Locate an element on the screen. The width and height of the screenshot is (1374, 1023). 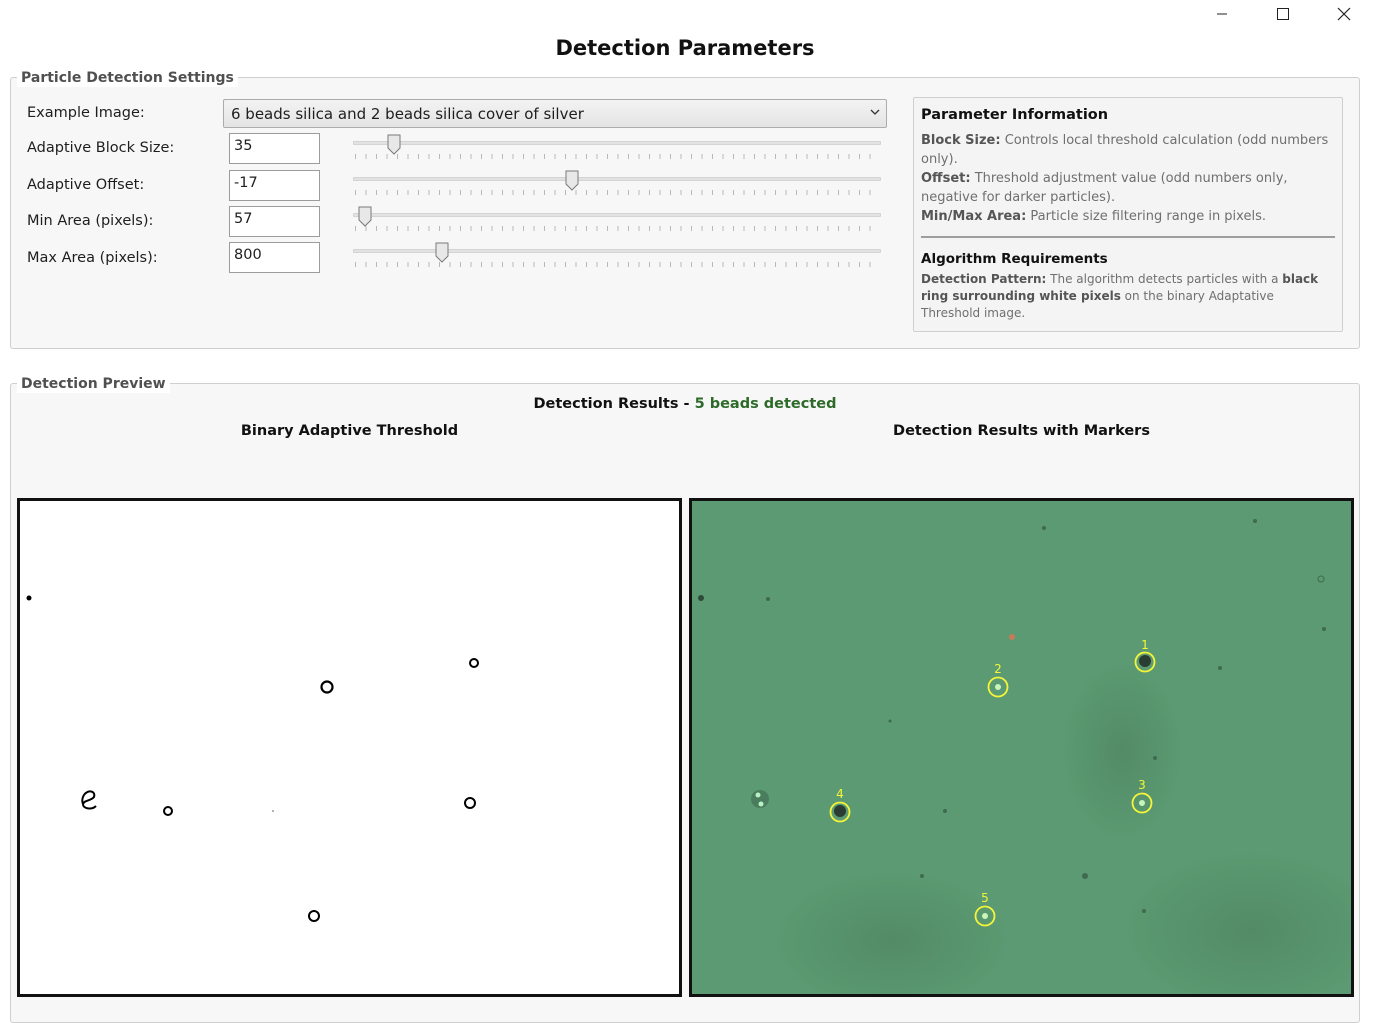
chevron-down-icon is located at coordinates (875, 112).